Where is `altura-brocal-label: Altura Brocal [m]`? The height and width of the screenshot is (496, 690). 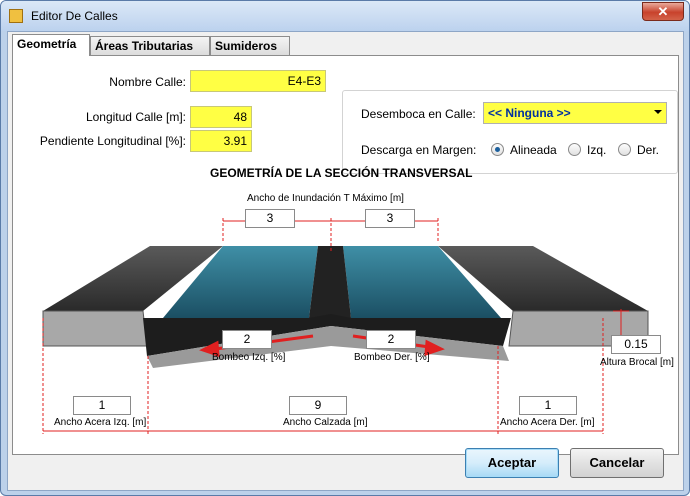 altura-brocal-label: Altura Brocal [m] is located at coordinates (637, 362).